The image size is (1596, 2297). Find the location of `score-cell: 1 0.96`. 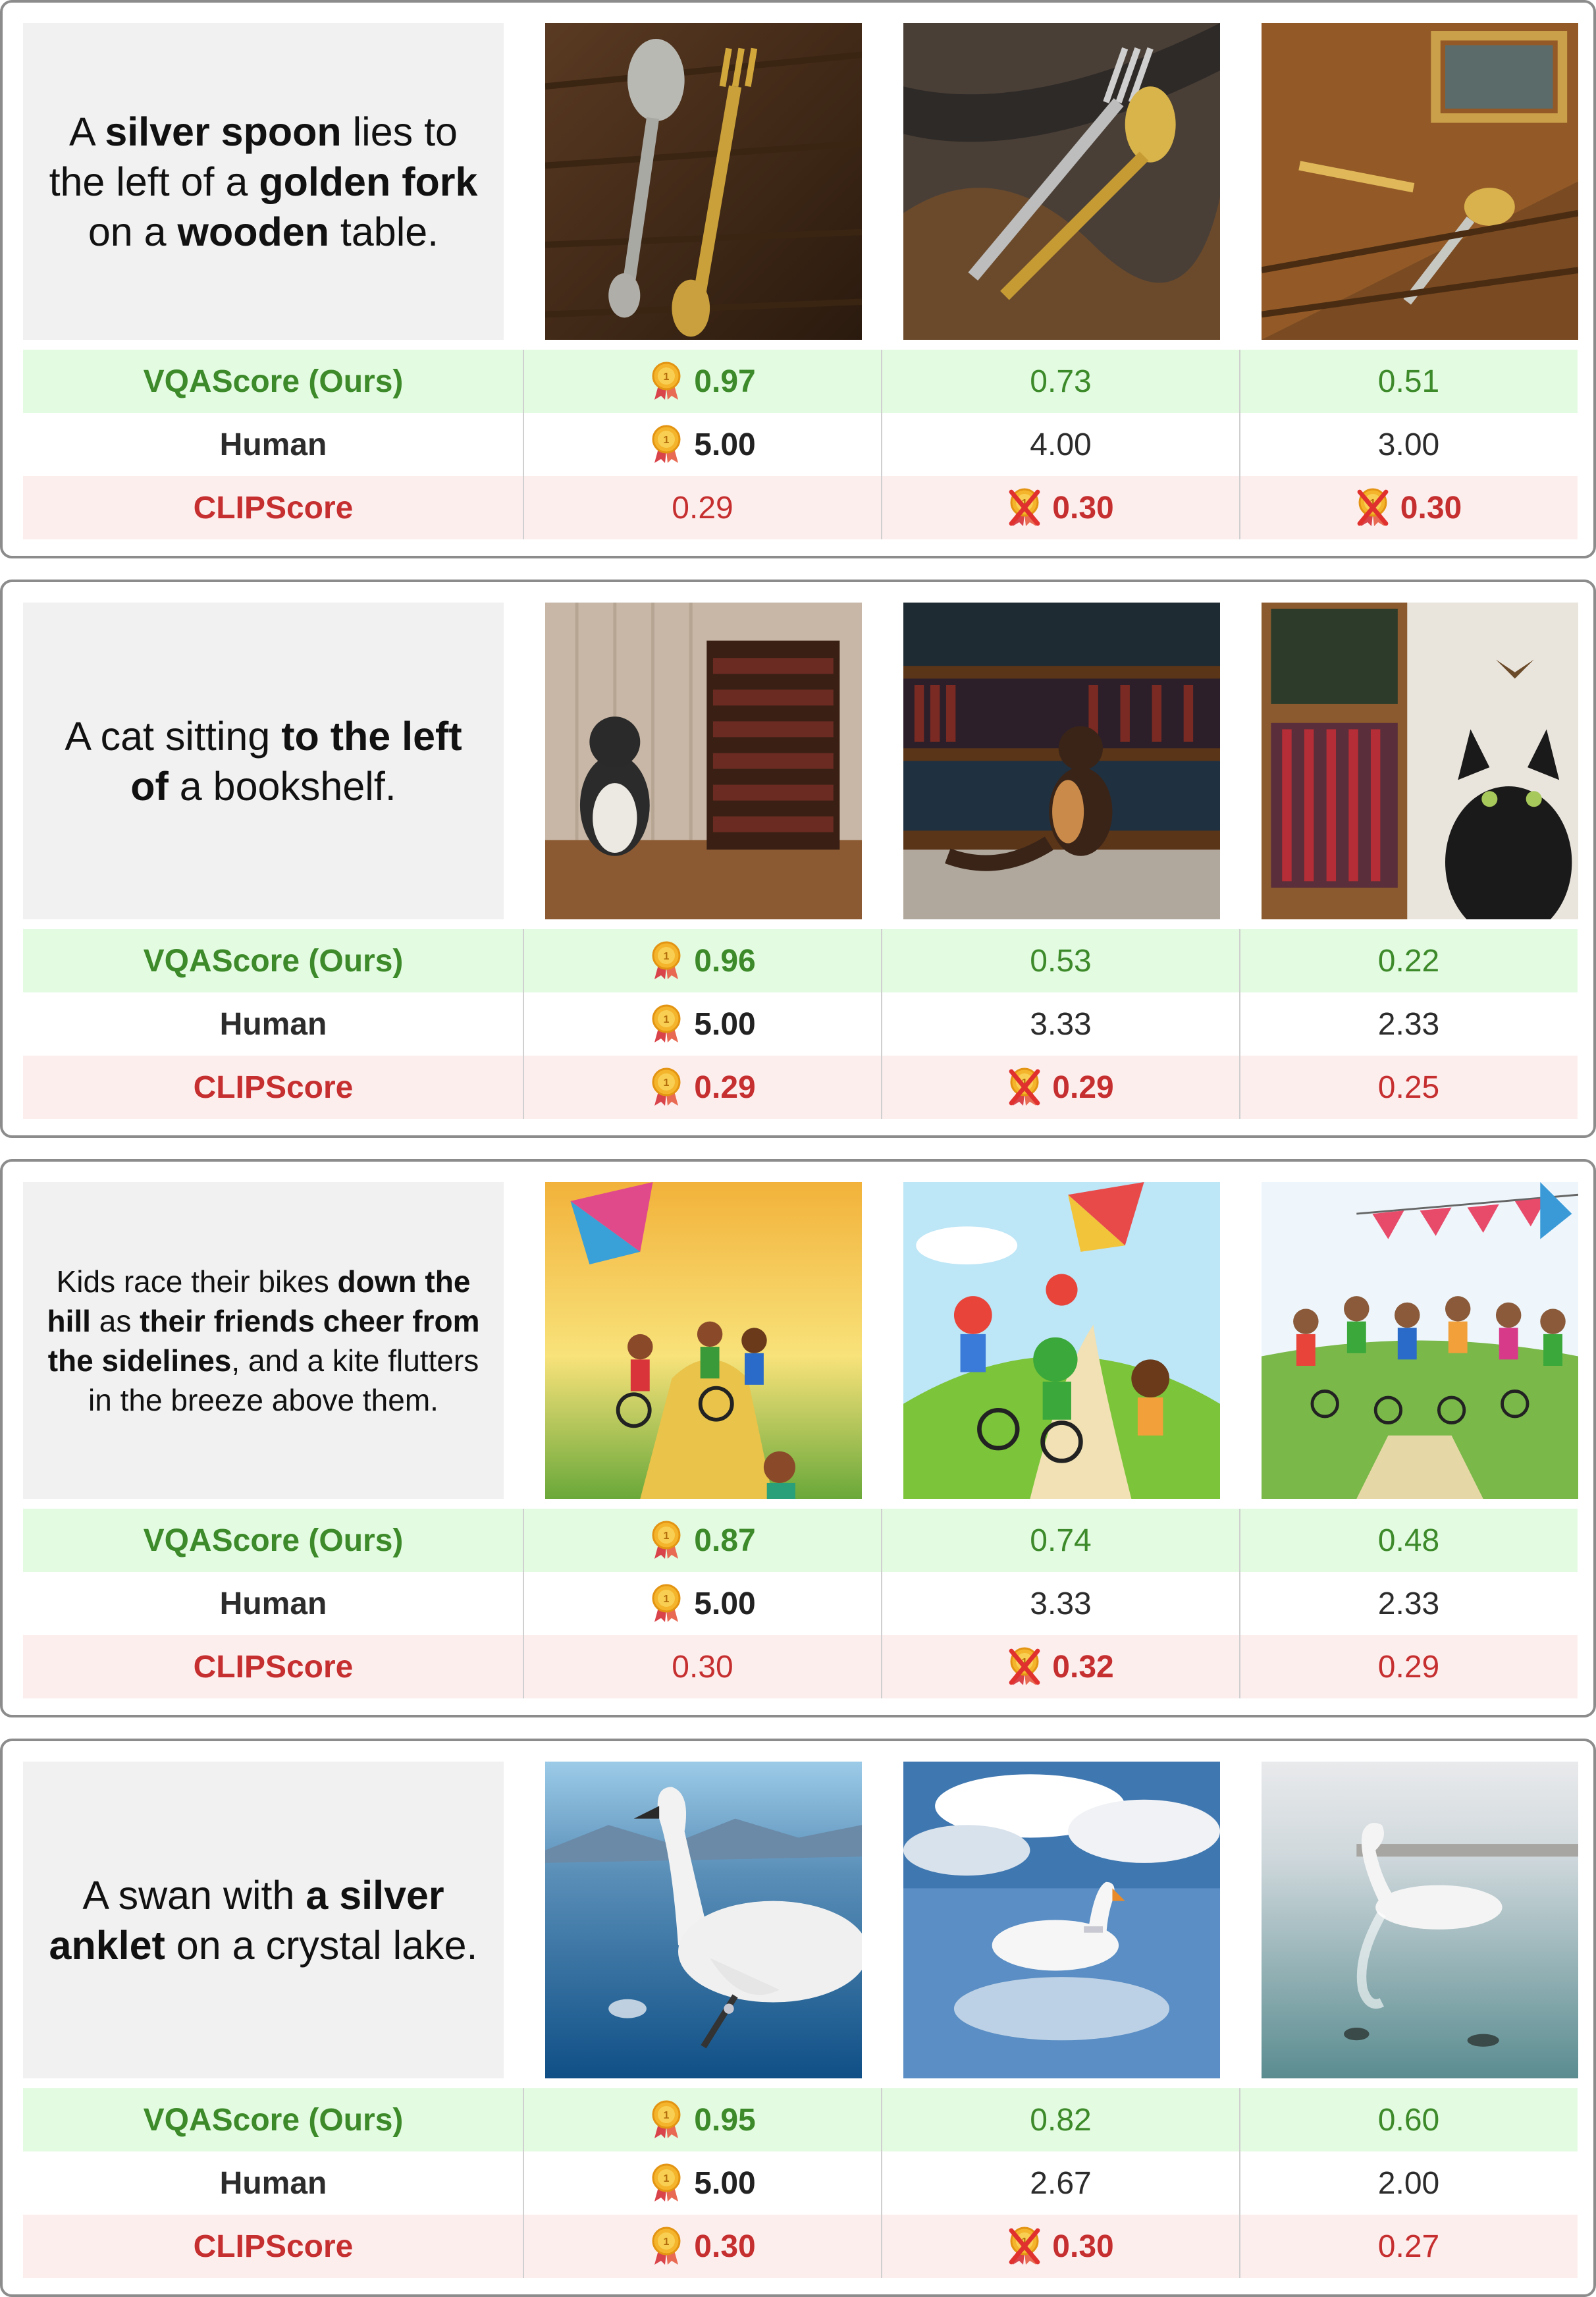

score-cell: 1 0.96 is located at coordinates (702, 961).